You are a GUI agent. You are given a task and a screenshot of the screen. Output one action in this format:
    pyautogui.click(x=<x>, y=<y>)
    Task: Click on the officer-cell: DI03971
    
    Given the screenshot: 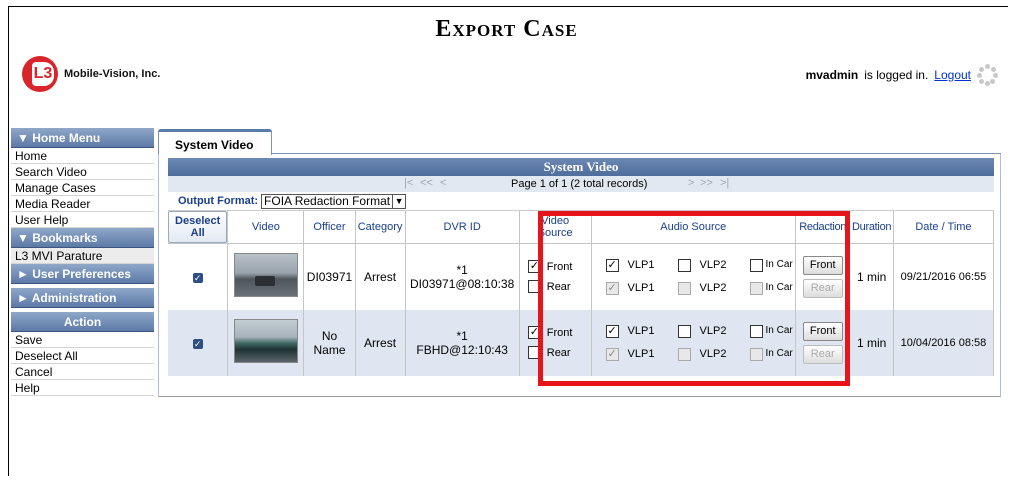 What is the action you would take?
    pyautogui.click(x=329, y=276)
    